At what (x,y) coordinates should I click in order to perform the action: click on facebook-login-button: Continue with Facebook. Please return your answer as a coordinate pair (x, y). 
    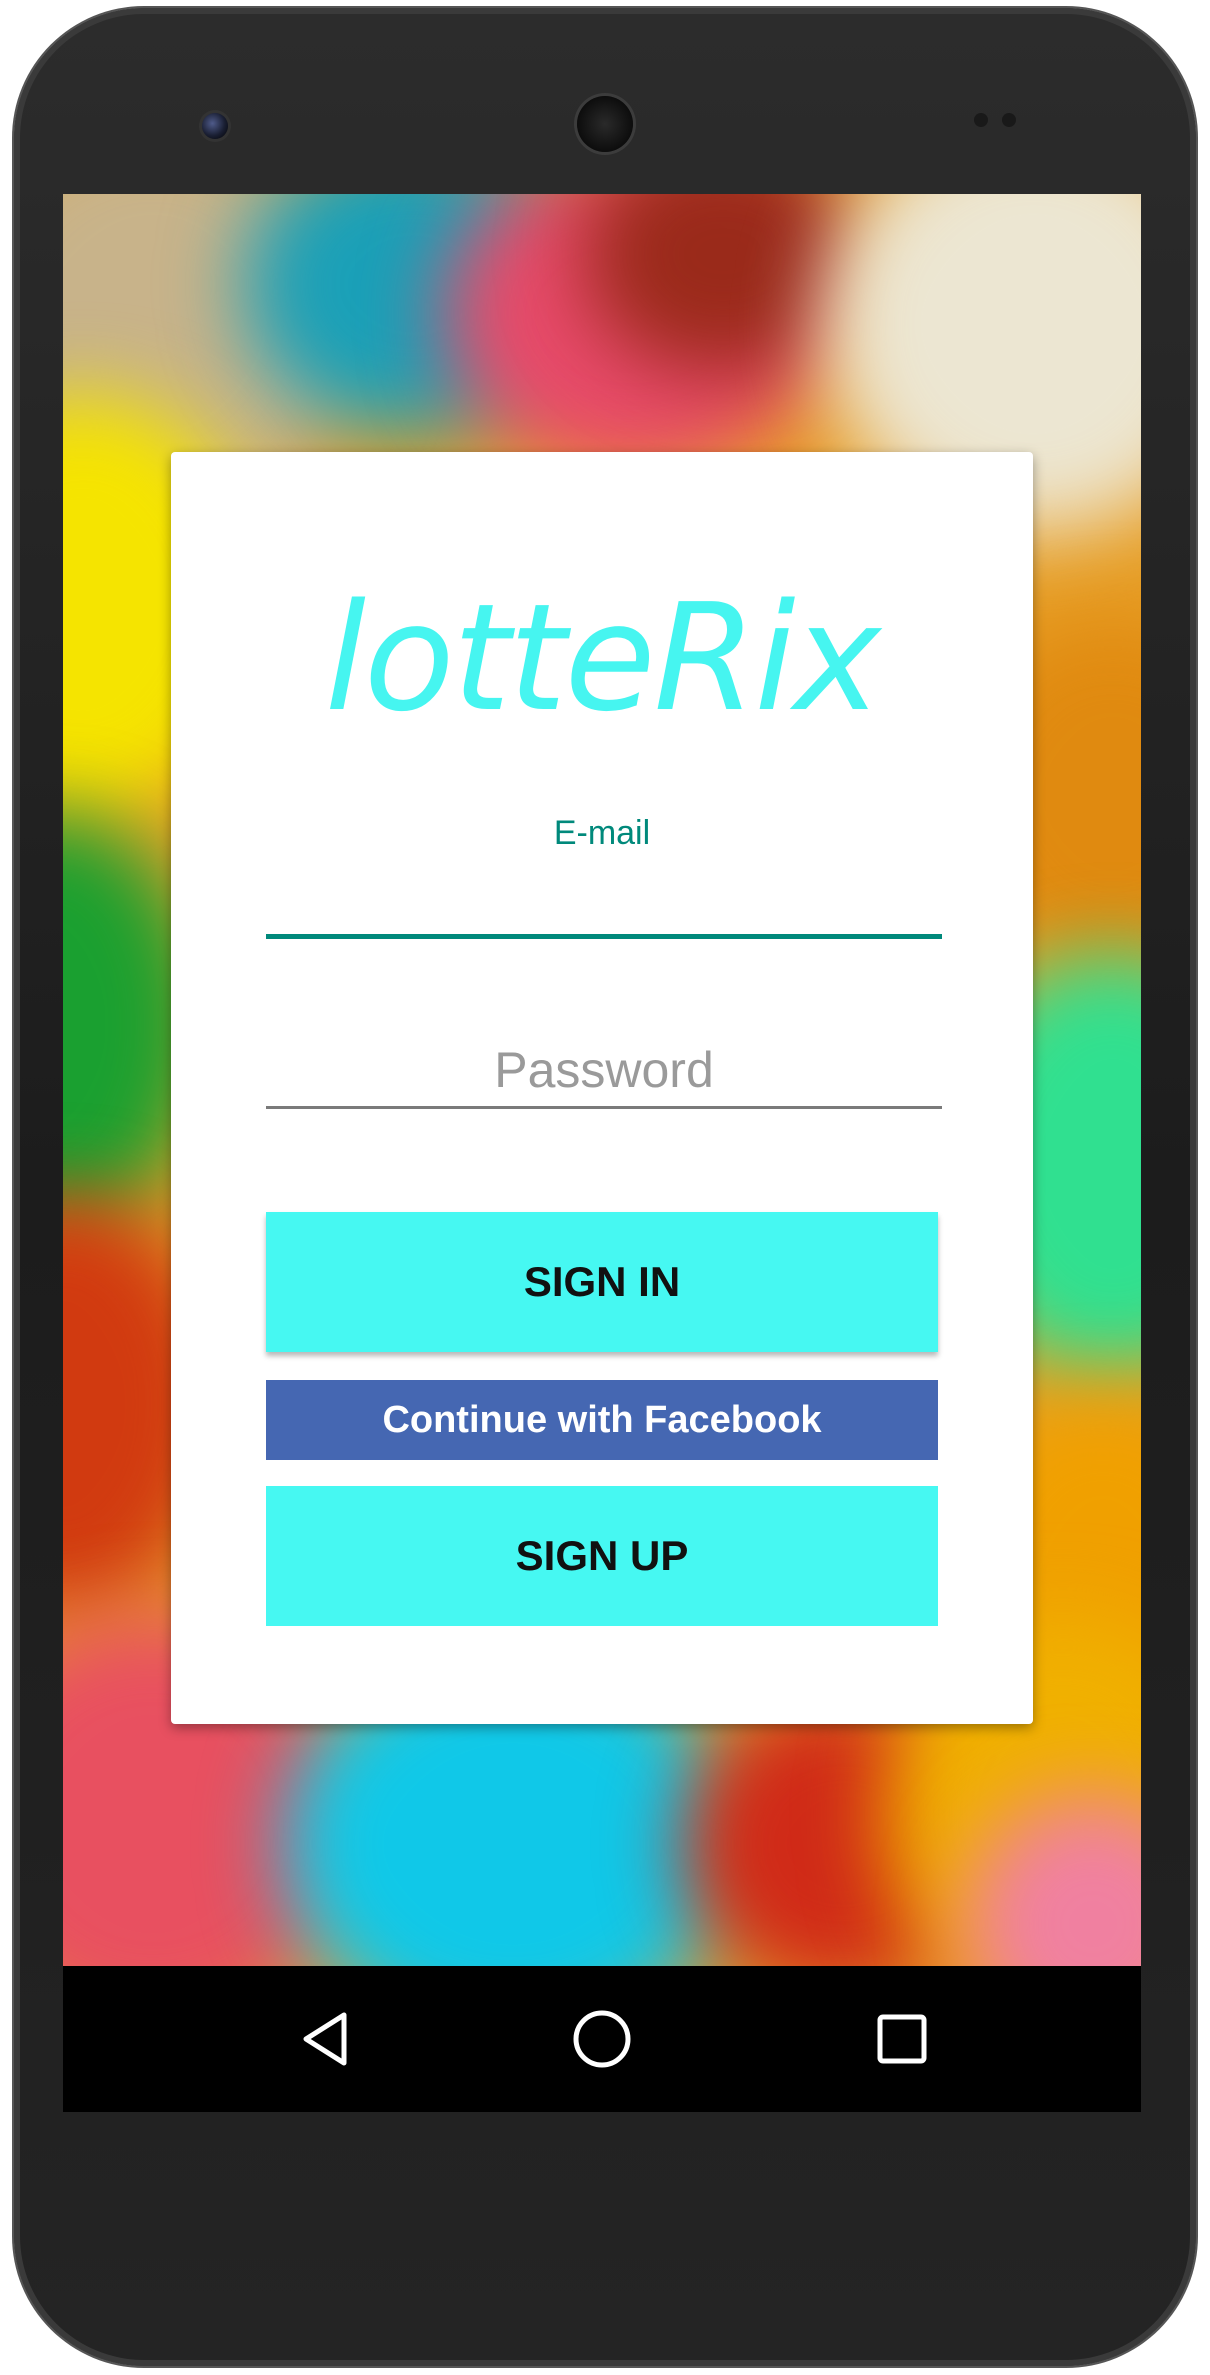
    Looking at the image, I should click on (602, 1420).